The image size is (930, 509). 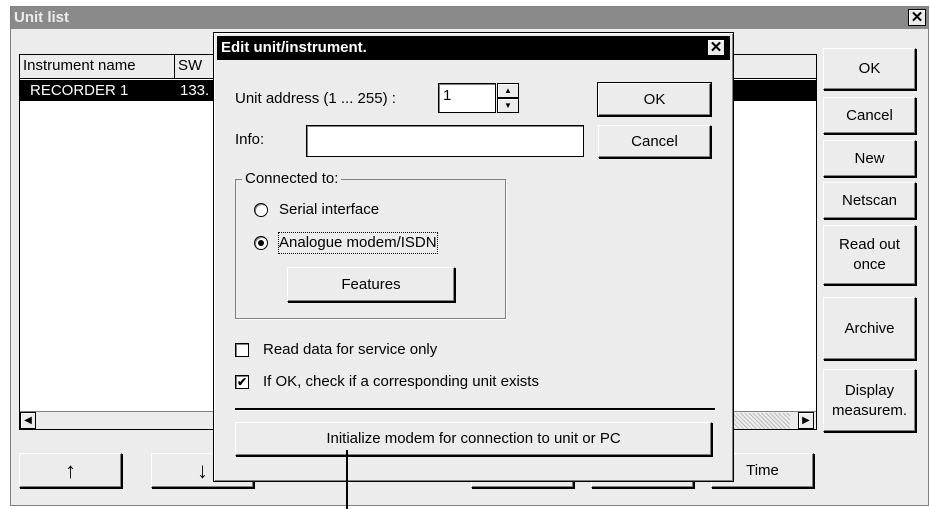 What do you see at coordinates (869, 264) in the screenshot?
I see `read-out-once-label-line2: once` at bounding box center [869, 264].